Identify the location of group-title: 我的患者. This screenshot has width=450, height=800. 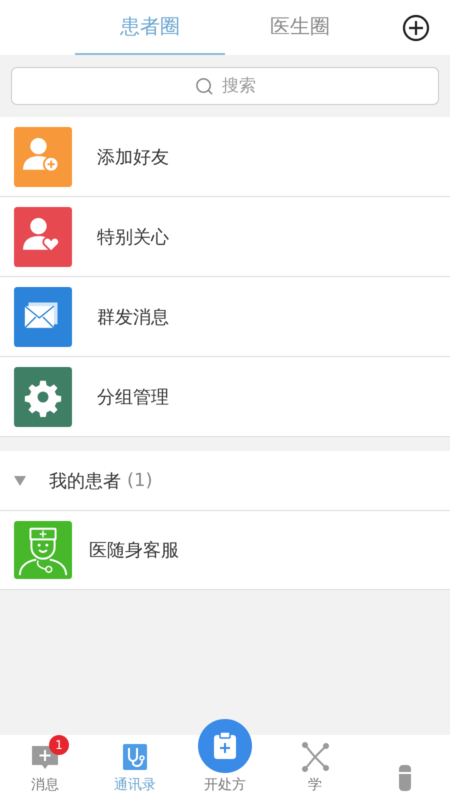
(85, 481).